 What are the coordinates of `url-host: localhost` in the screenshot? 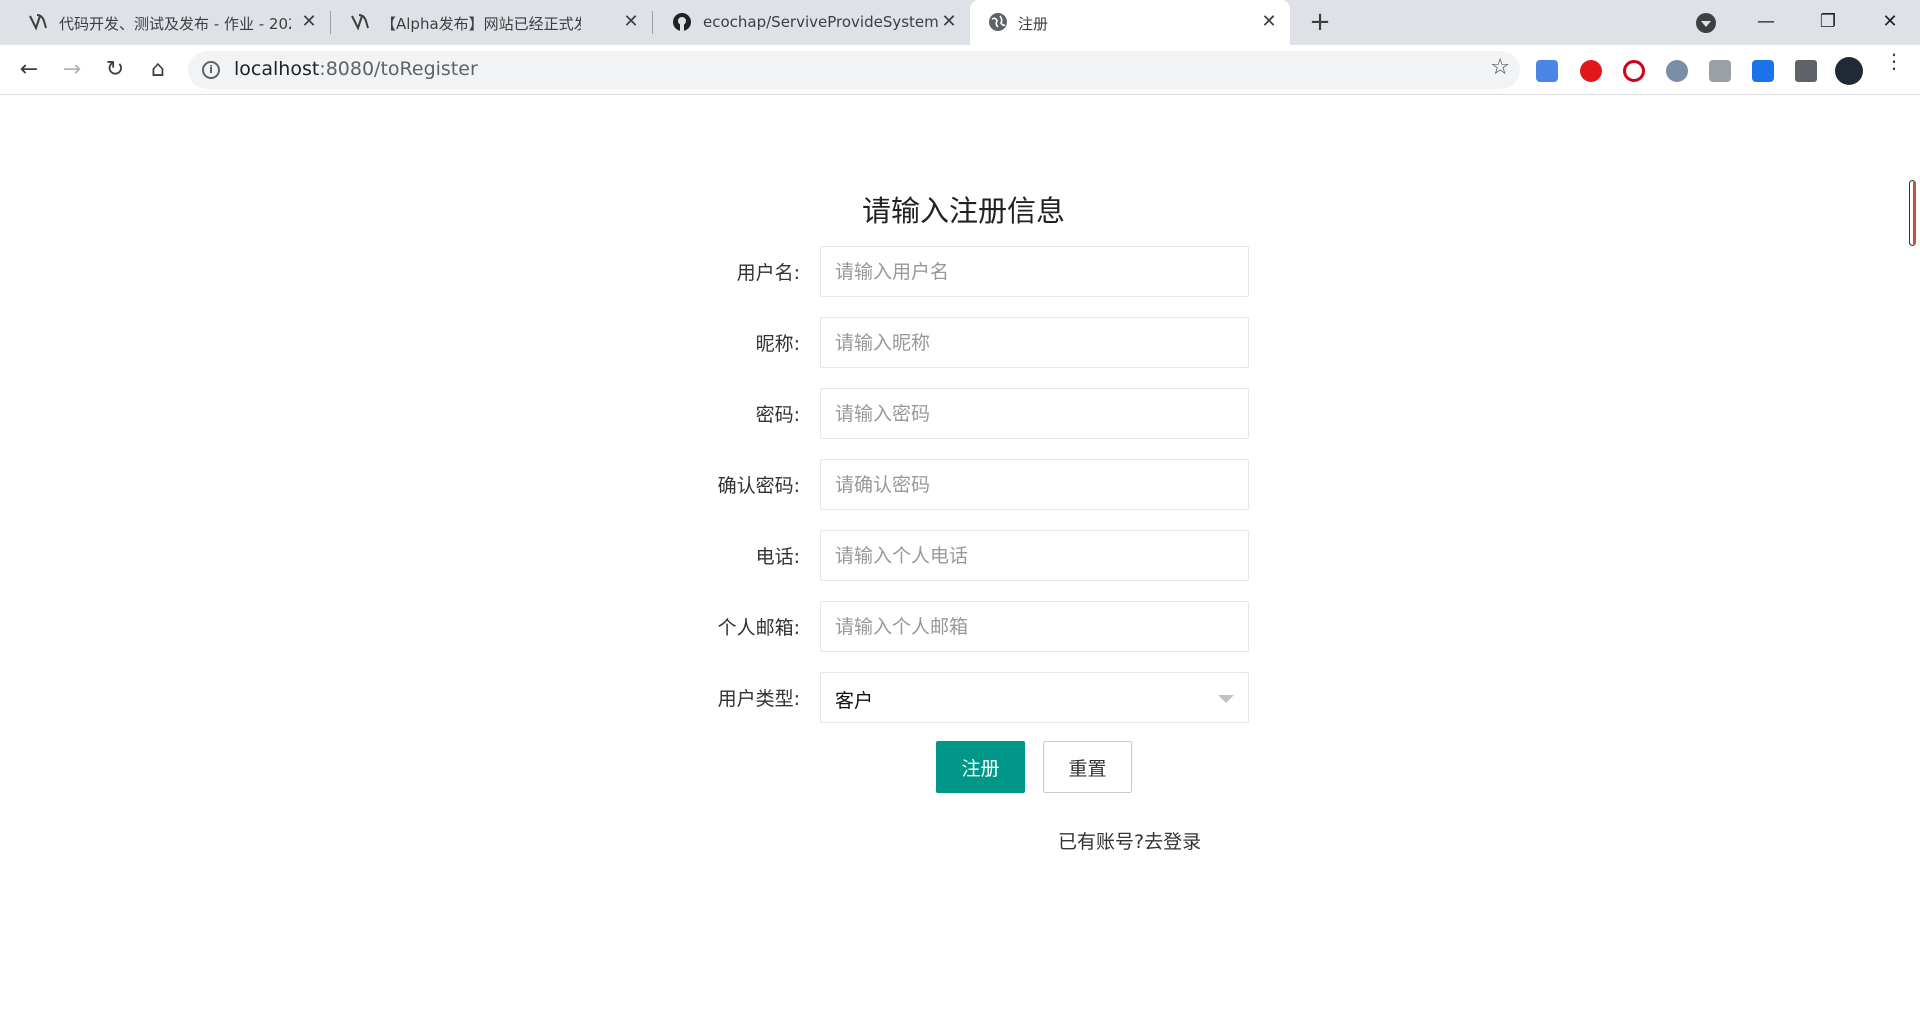 It's located at (277, 69).